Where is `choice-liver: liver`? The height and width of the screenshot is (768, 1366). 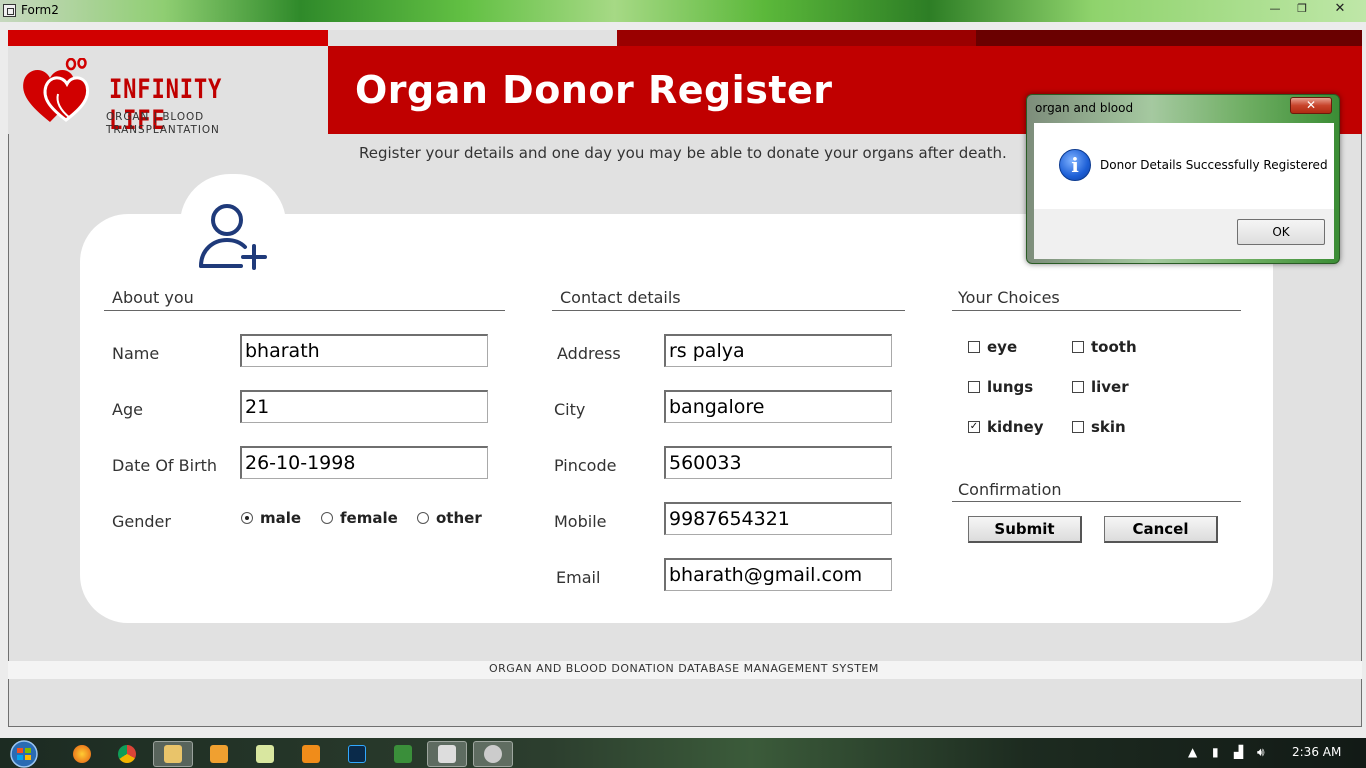
choice-liver: liver is located at coordinates (1100, 387).